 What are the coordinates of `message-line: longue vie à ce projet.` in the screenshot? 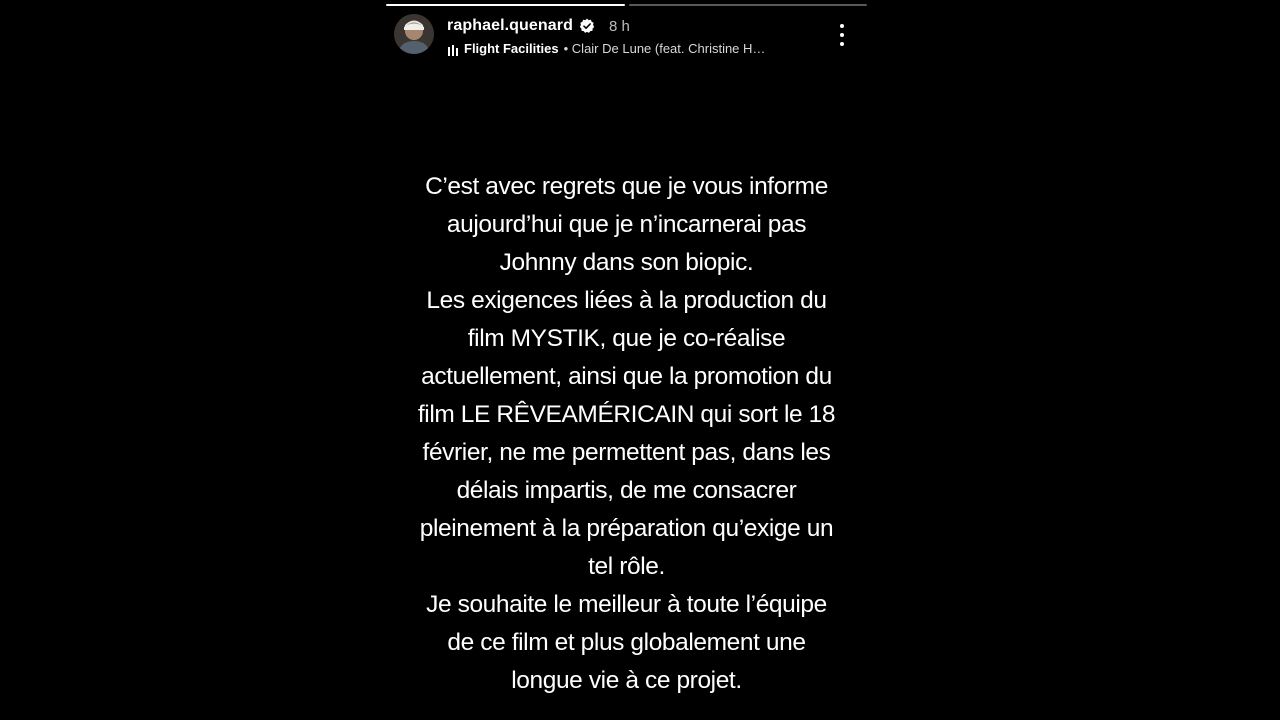 It's located at (626, 680).